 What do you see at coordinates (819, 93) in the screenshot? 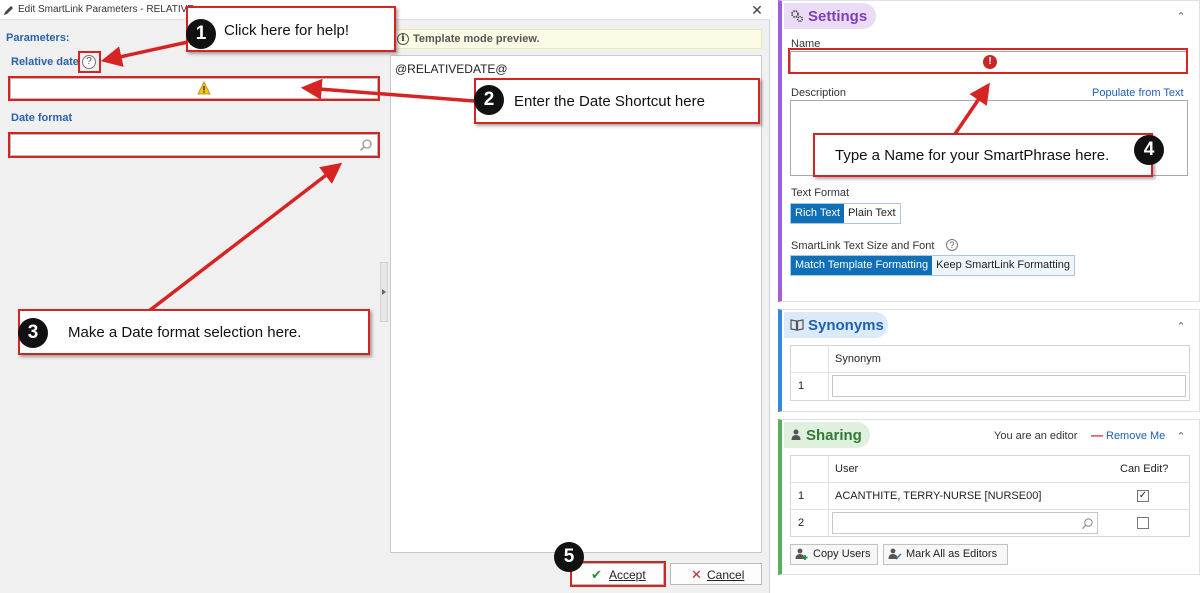
I see `description-label: Description` at bounding box center [819, 93].